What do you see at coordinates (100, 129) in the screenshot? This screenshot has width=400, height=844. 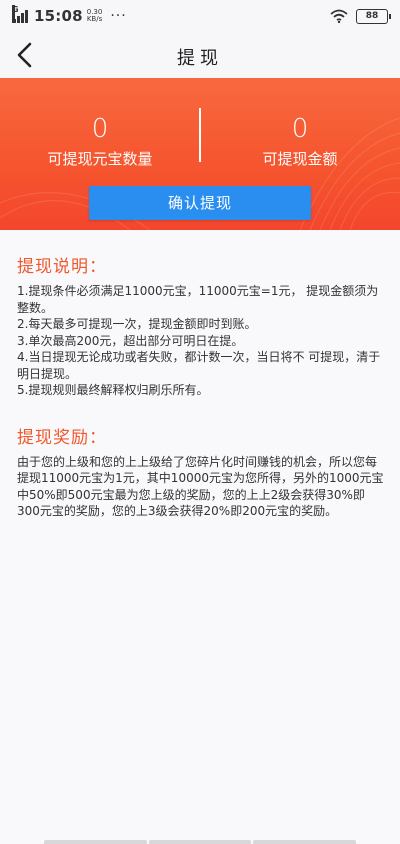 I see `ingot-count-value: 0` at bounding box center [100, 129].